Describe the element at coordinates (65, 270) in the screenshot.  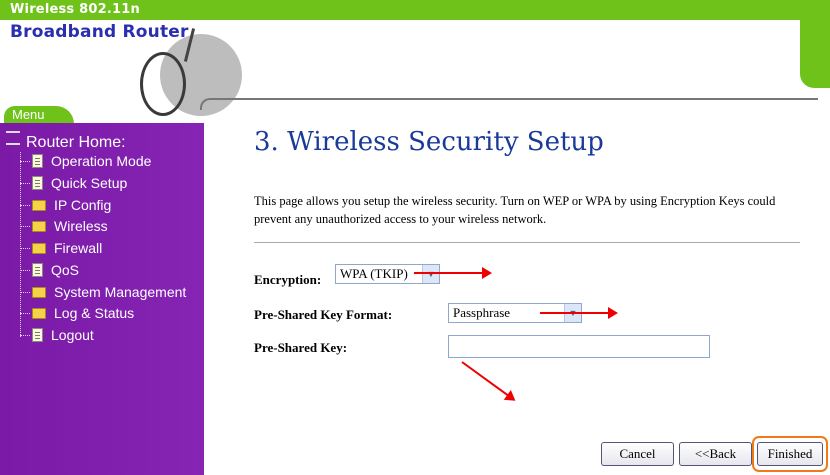
I see `sidebar-item-label: QoS` at that location.